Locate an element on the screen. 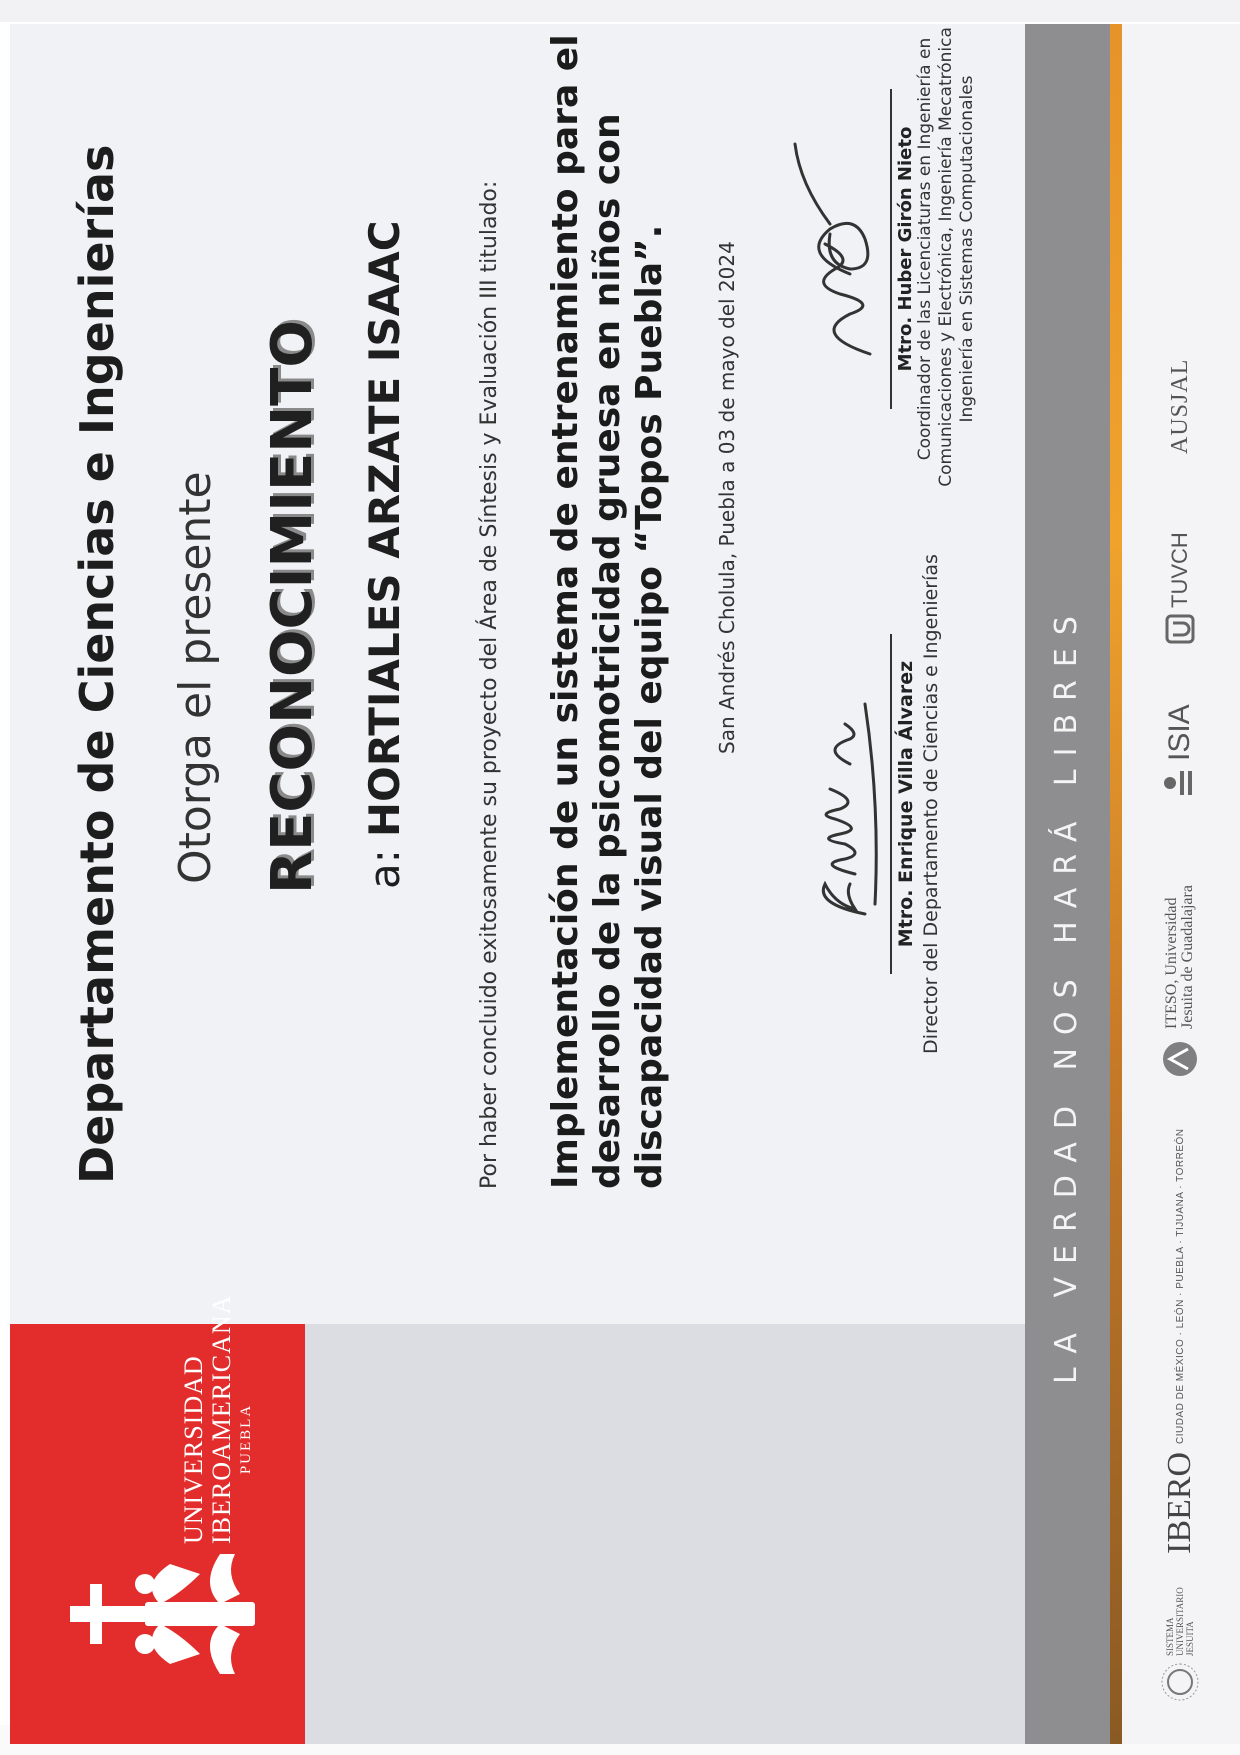  department-heading: Departamento de Ciencias e Ingenierías is located at coordinates (97, 664).